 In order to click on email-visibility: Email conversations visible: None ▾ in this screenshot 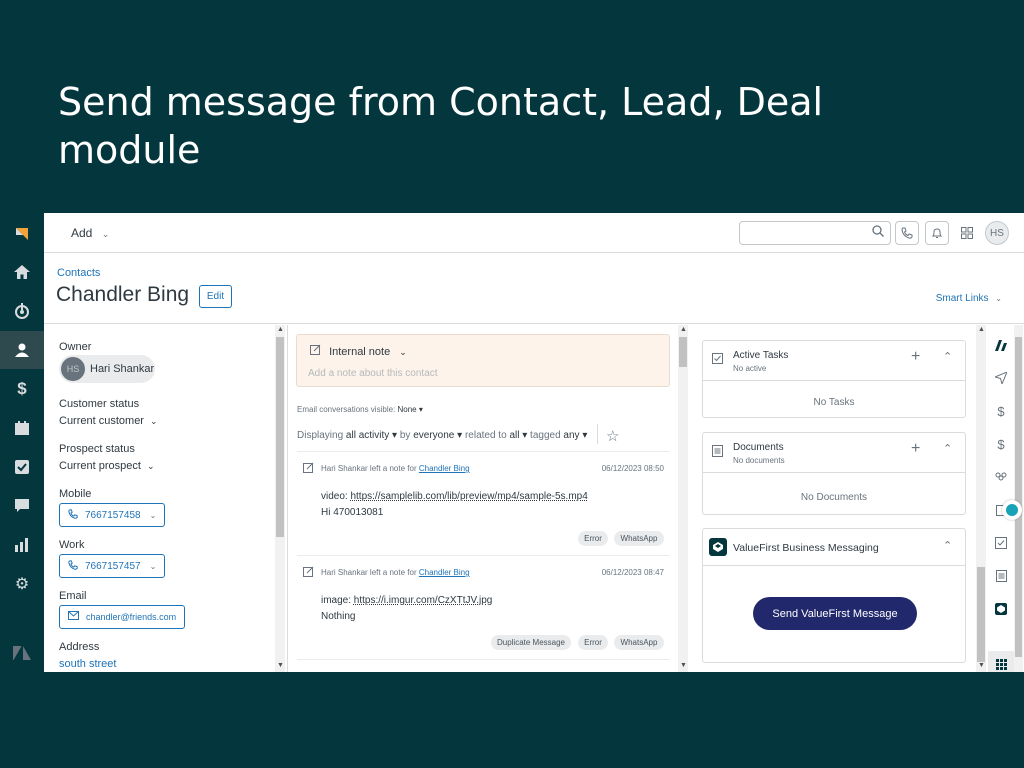, I will do `click(360, 409)`.